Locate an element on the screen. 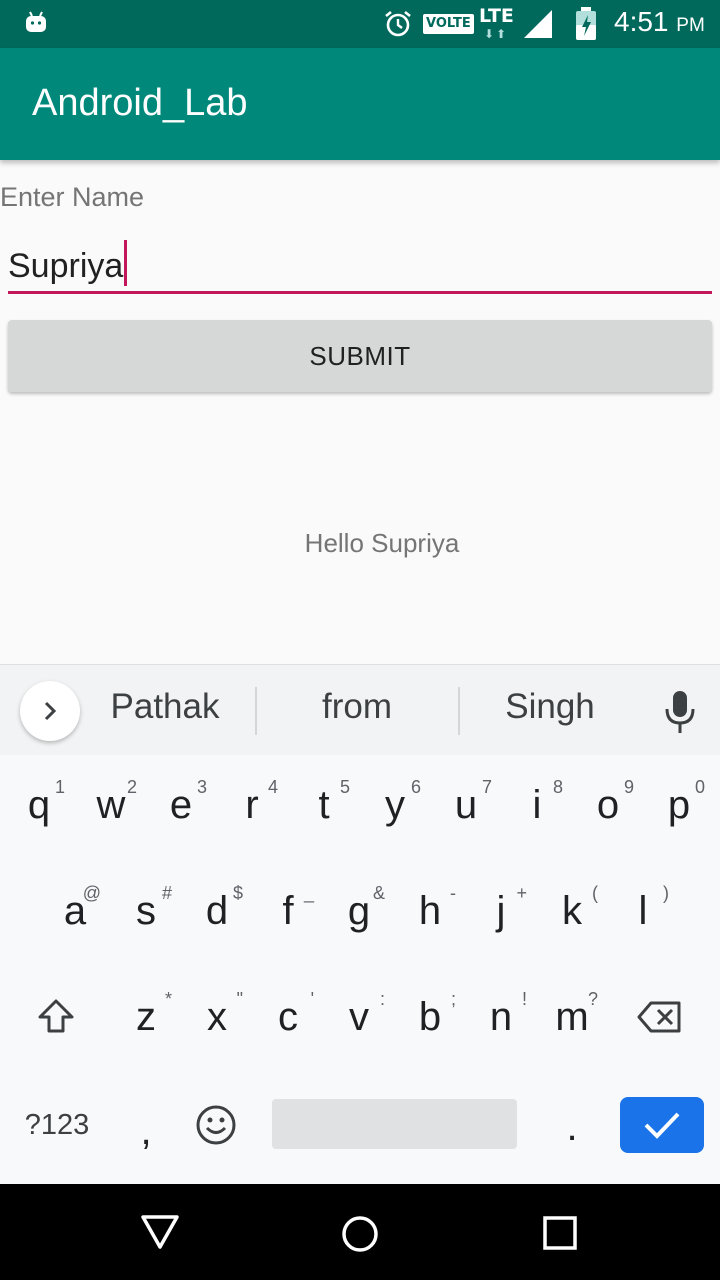 Image resolution: width=720 pixels, height=1280 pixels. data-activity-icon: ⬇⬆ is located at coordinates (496, 34).